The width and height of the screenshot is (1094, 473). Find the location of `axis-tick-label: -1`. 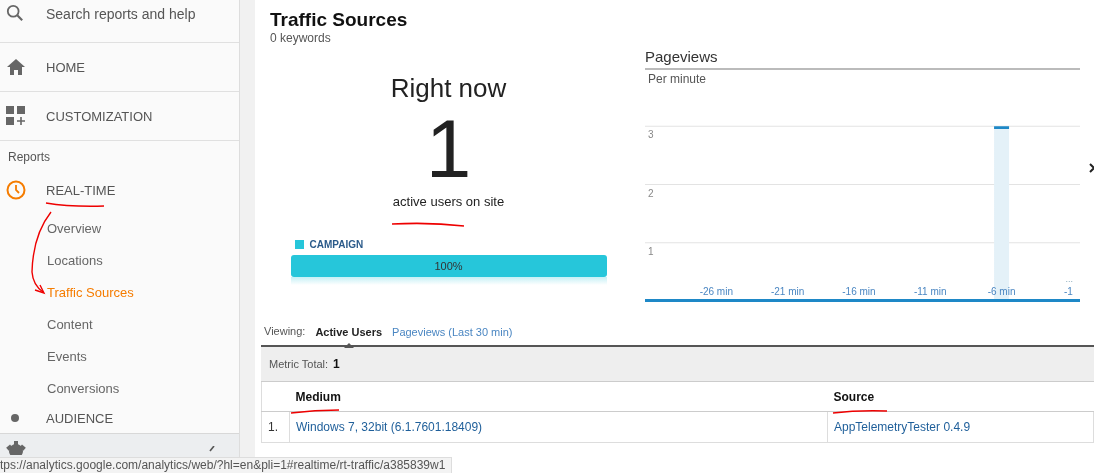

axis-tick-label: -1 is located at coordinates (1068, 291).